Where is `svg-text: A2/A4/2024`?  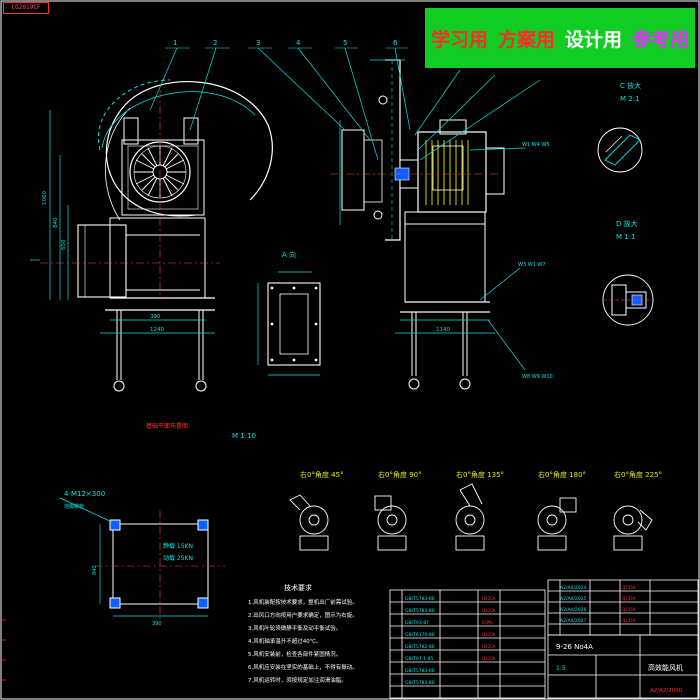 svg-text: A2/A4/2024 is located at coordinates (573, 588).